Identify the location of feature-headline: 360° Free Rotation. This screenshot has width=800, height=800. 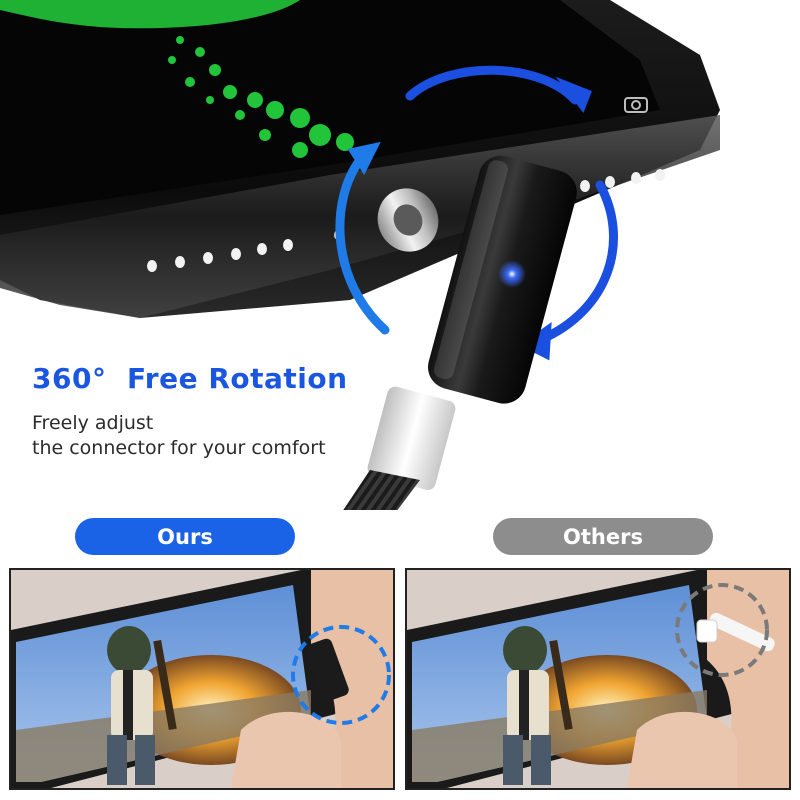
(190, 378).